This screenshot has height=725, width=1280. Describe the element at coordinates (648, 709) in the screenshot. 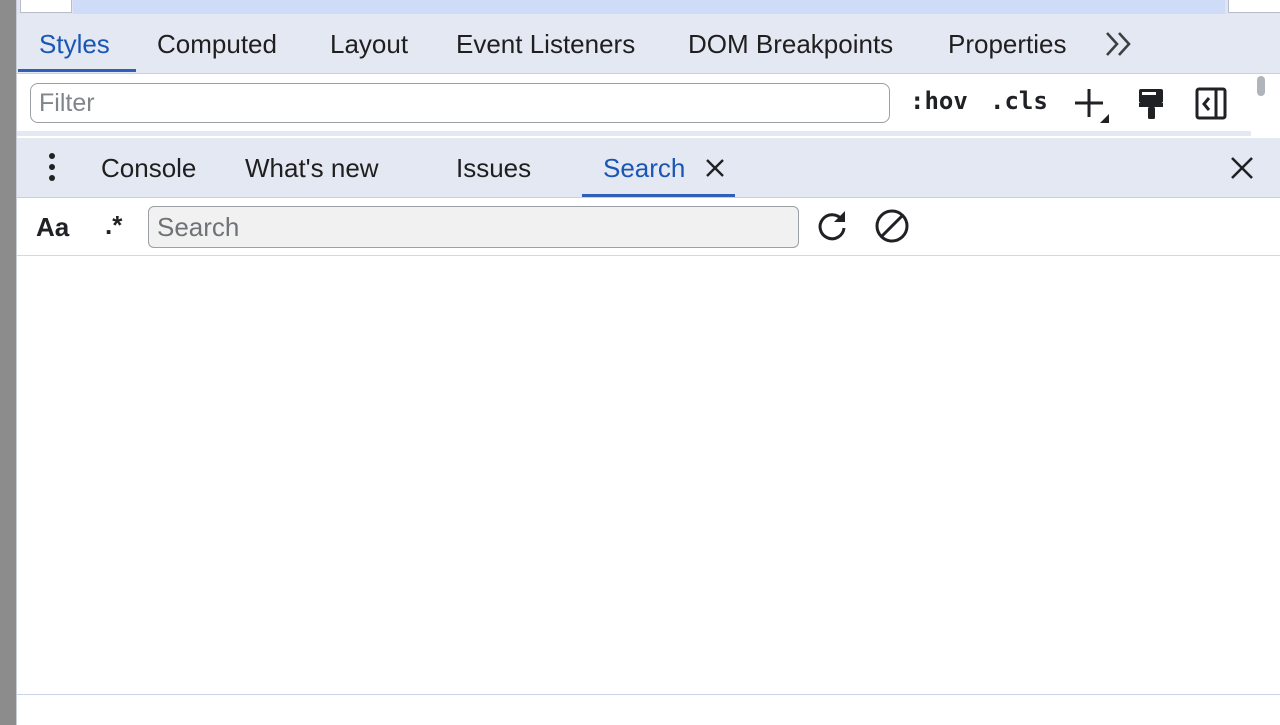

I see `search-status-bar` at that location.